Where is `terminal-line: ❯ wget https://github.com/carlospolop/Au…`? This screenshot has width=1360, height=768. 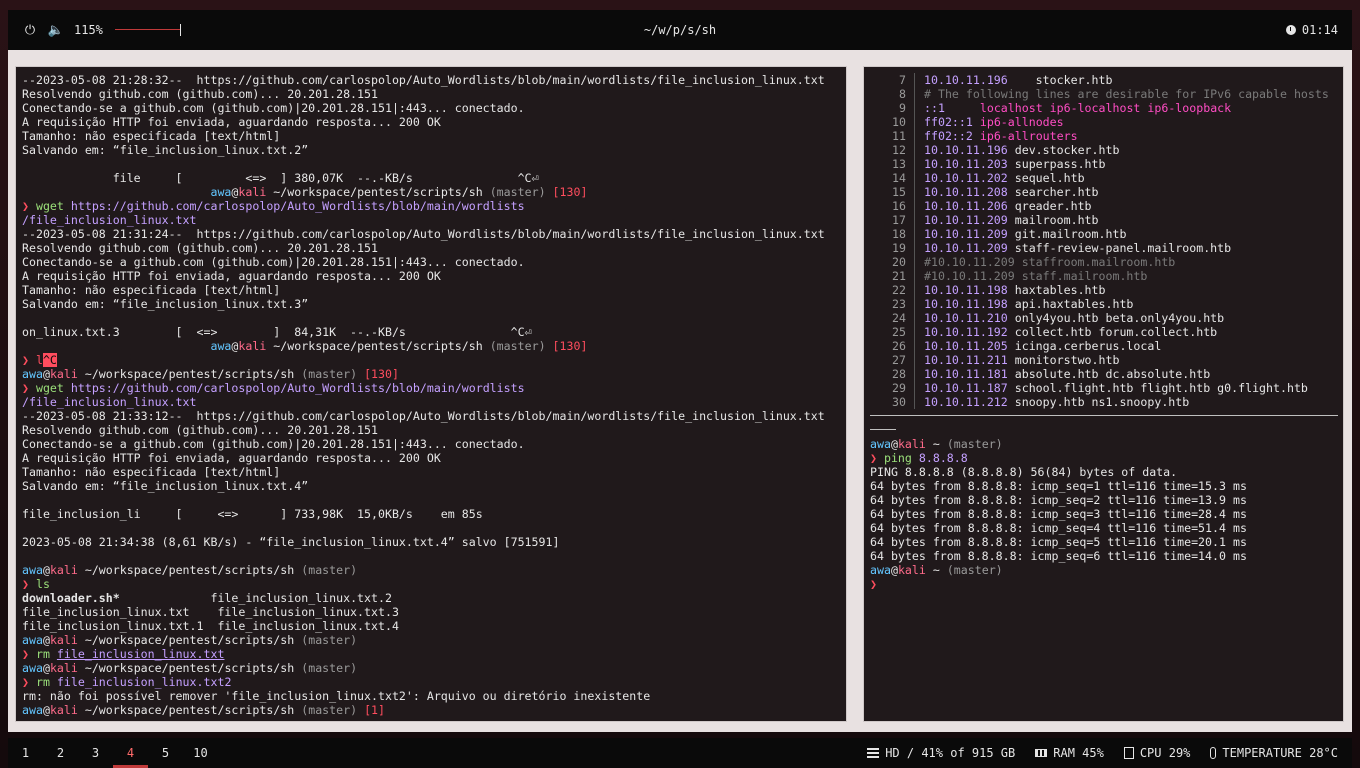
terminal-line: ❯ wget https://github.com/carlospolop/Au… is located at coordinates (434, 388).